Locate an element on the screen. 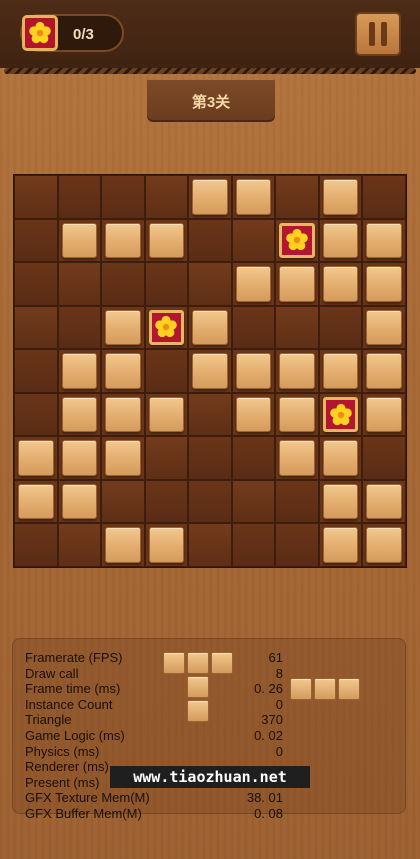  pause-icon-bar-right is located at coordinates (384, 34).